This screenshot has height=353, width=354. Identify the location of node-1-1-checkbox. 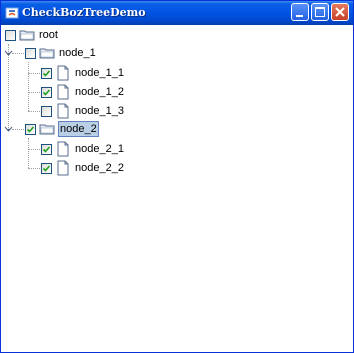
(46, 73).